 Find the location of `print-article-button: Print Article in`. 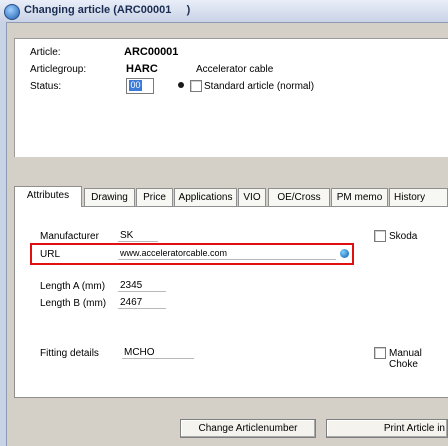

print-article-button: Print Article in is located at coordinates (387, 428).